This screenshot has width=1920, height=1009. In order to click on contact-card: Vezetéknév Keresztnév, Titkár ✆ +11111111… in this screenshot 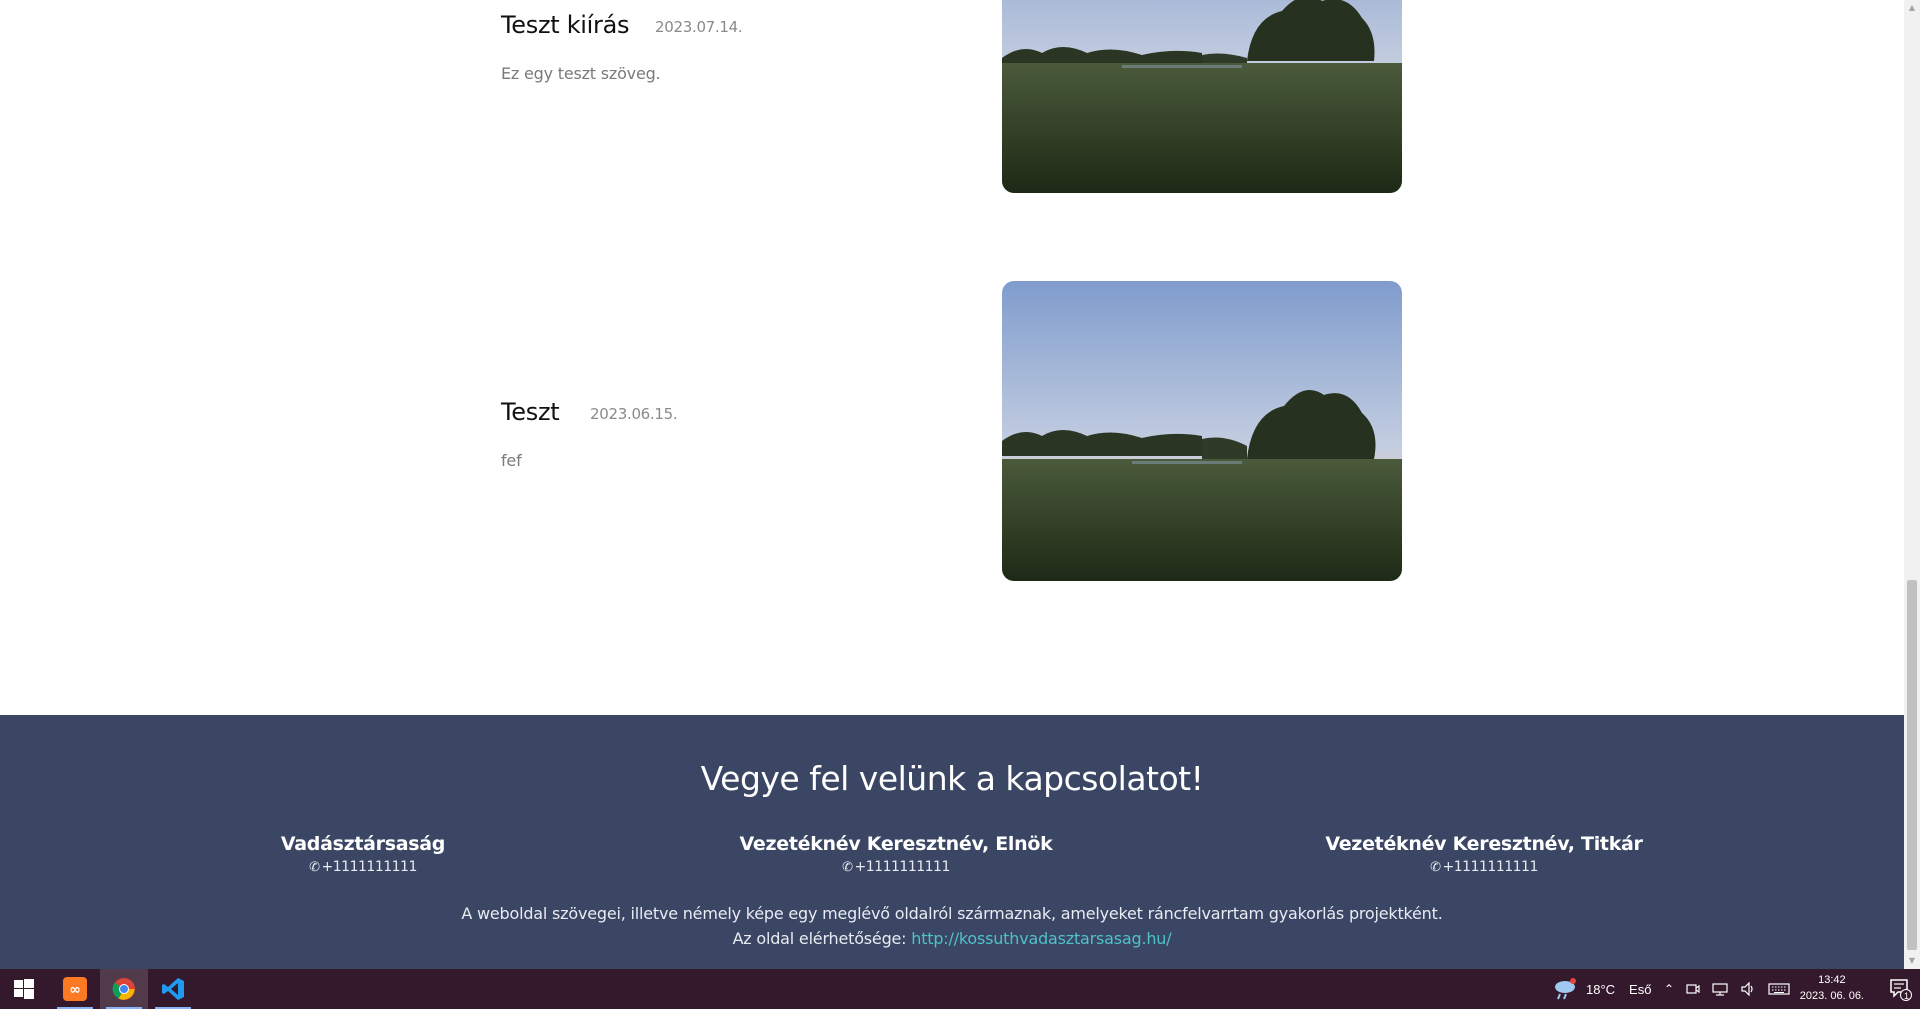, I will do `click(1484, 854)`.